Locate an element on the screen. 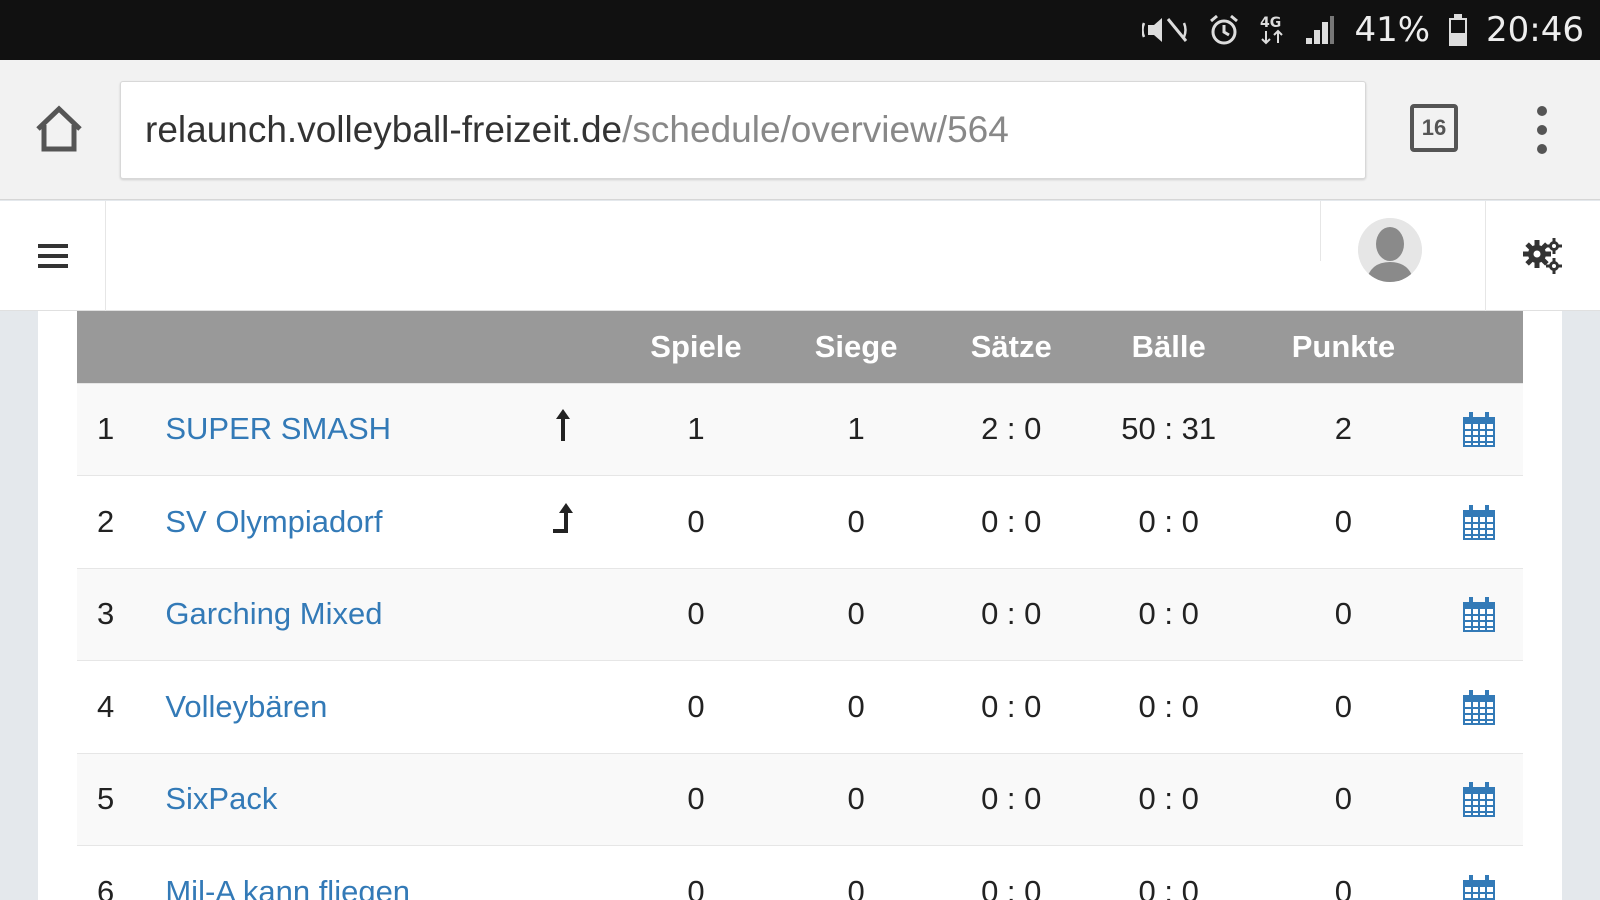 This screenshot has height=900, width=1600. header-siege: Siege is located at coordinates (856, 346).